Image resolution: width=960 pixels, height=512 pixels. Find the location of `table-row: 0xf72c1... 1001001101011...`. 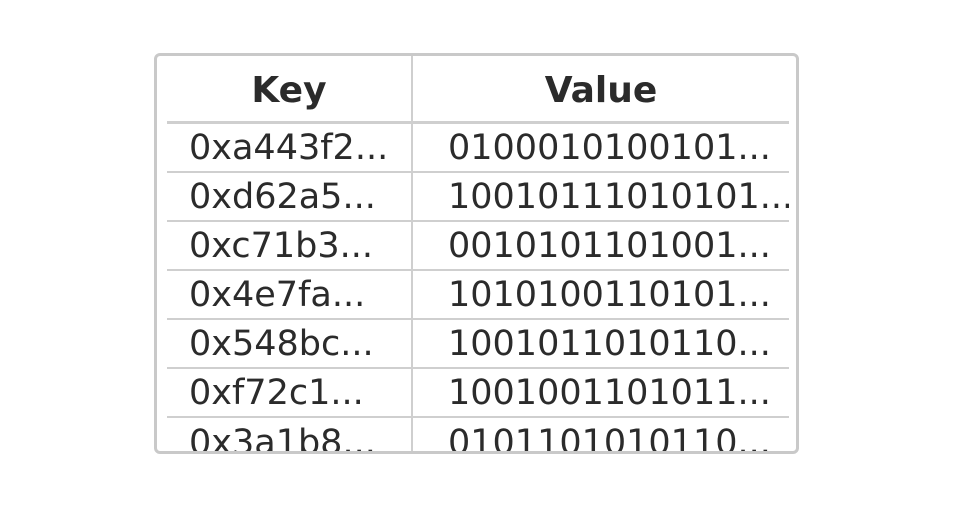

table-row: 0xf72c1... 1001001101011... is located at coordinates (478, 393).